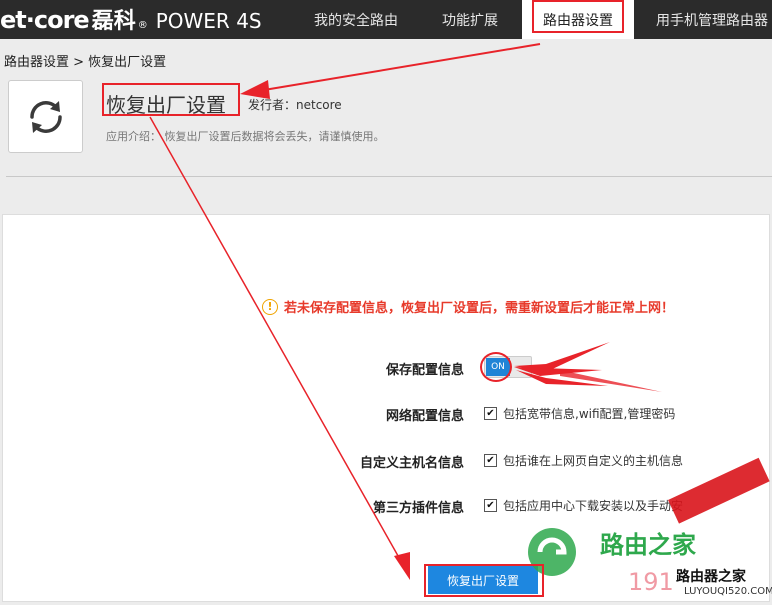 The image size is (772, 605). What do you see at coordinates (356, 19) in the screenshot?
I see `nav-my-secure-router: 我的安全路由` at bounding box center [356, 19].